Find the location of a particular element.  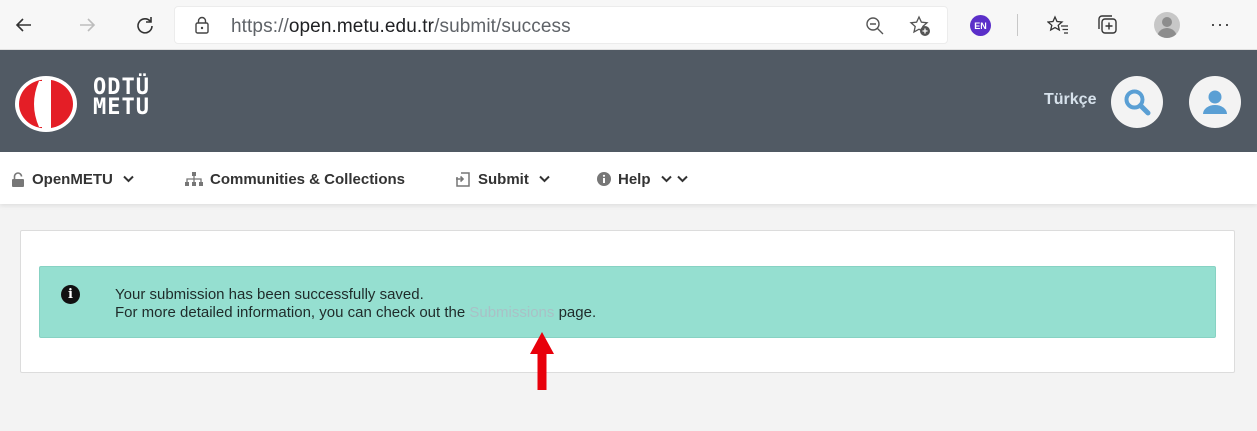

collections-icon is located at coordinates (1107, 24).